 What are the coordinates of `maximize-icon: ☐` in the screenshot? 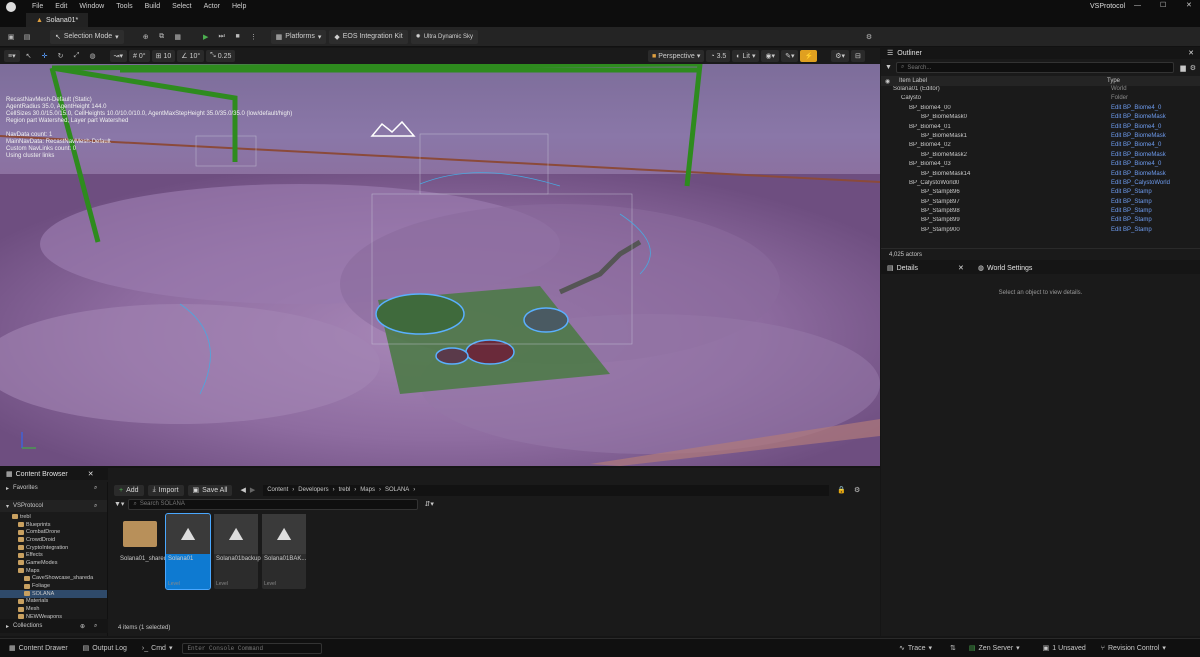 It's located at (1163, 5).